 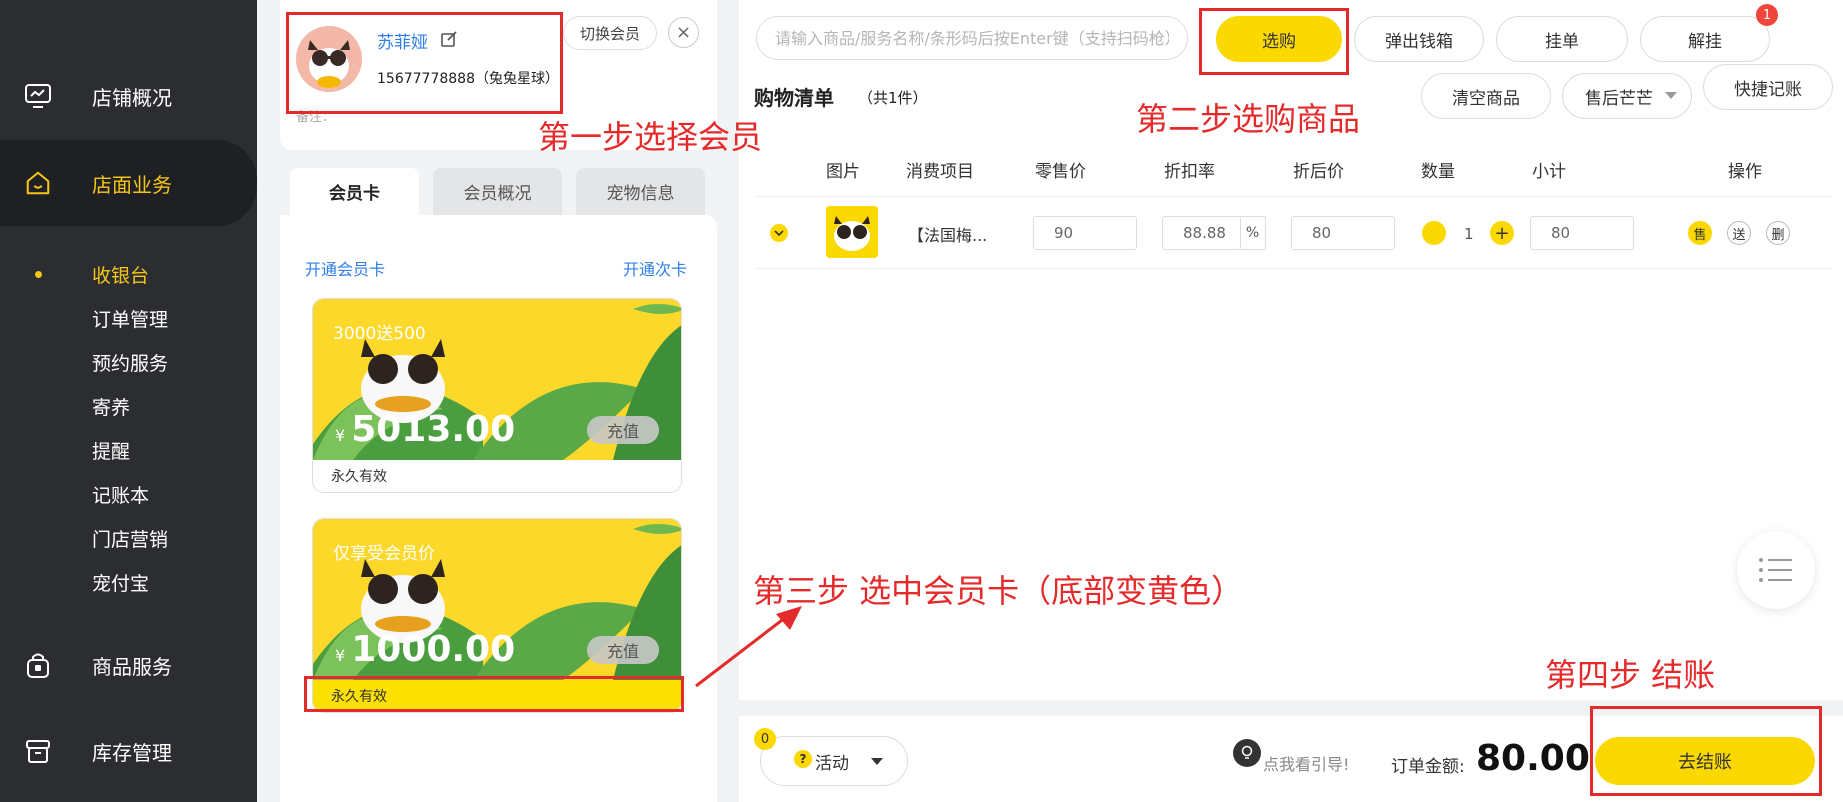 What do you see at coordinates (779, 233) in the screenshot?
I see `expand-row-icon` at bounding box center [779, 233].